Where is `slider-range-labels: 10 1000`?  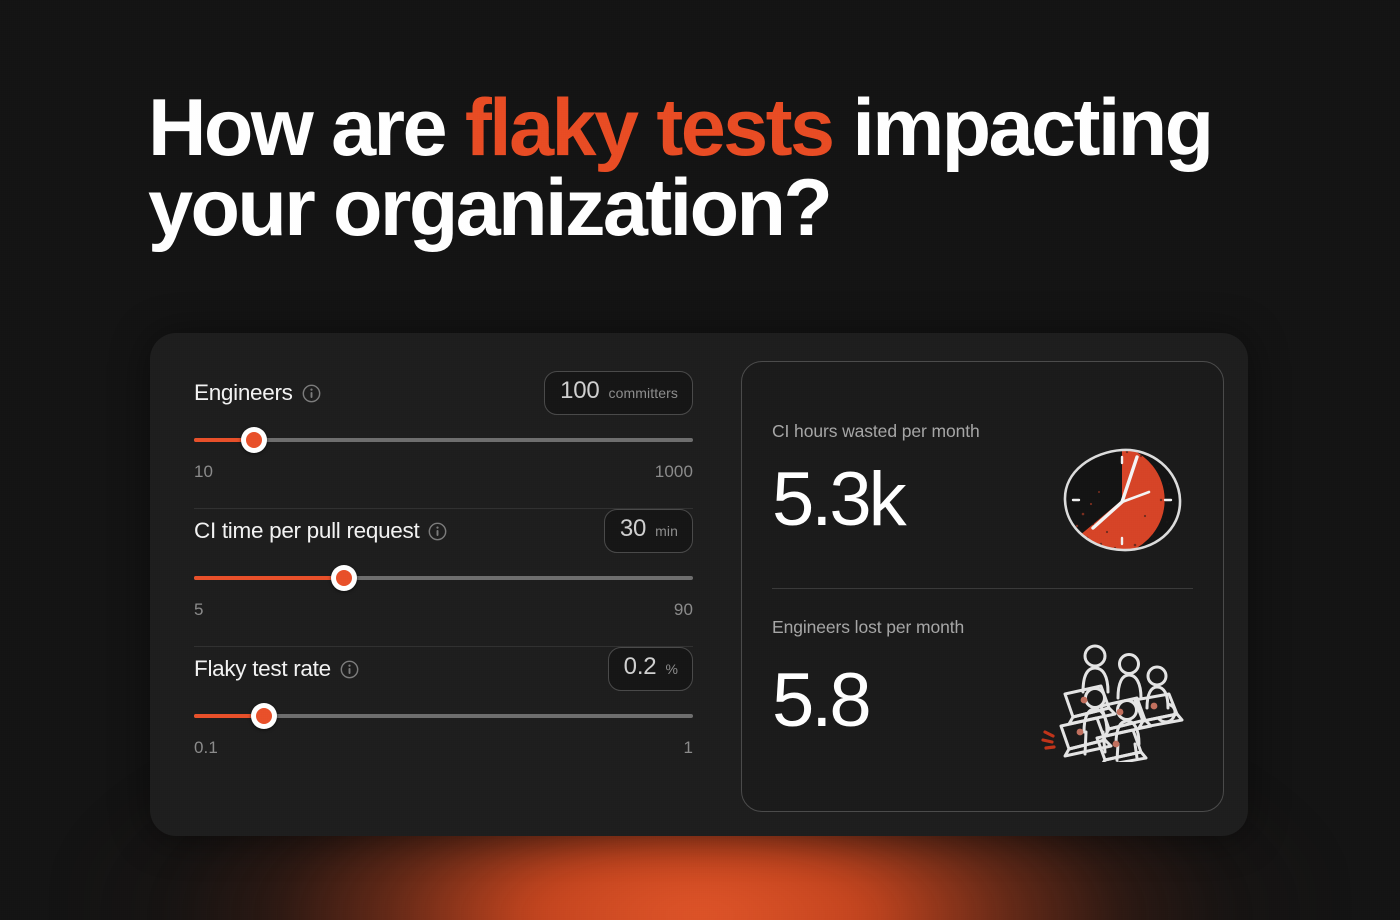
slider-range-labels: 10 1000 is located at coordinates (443, 472).